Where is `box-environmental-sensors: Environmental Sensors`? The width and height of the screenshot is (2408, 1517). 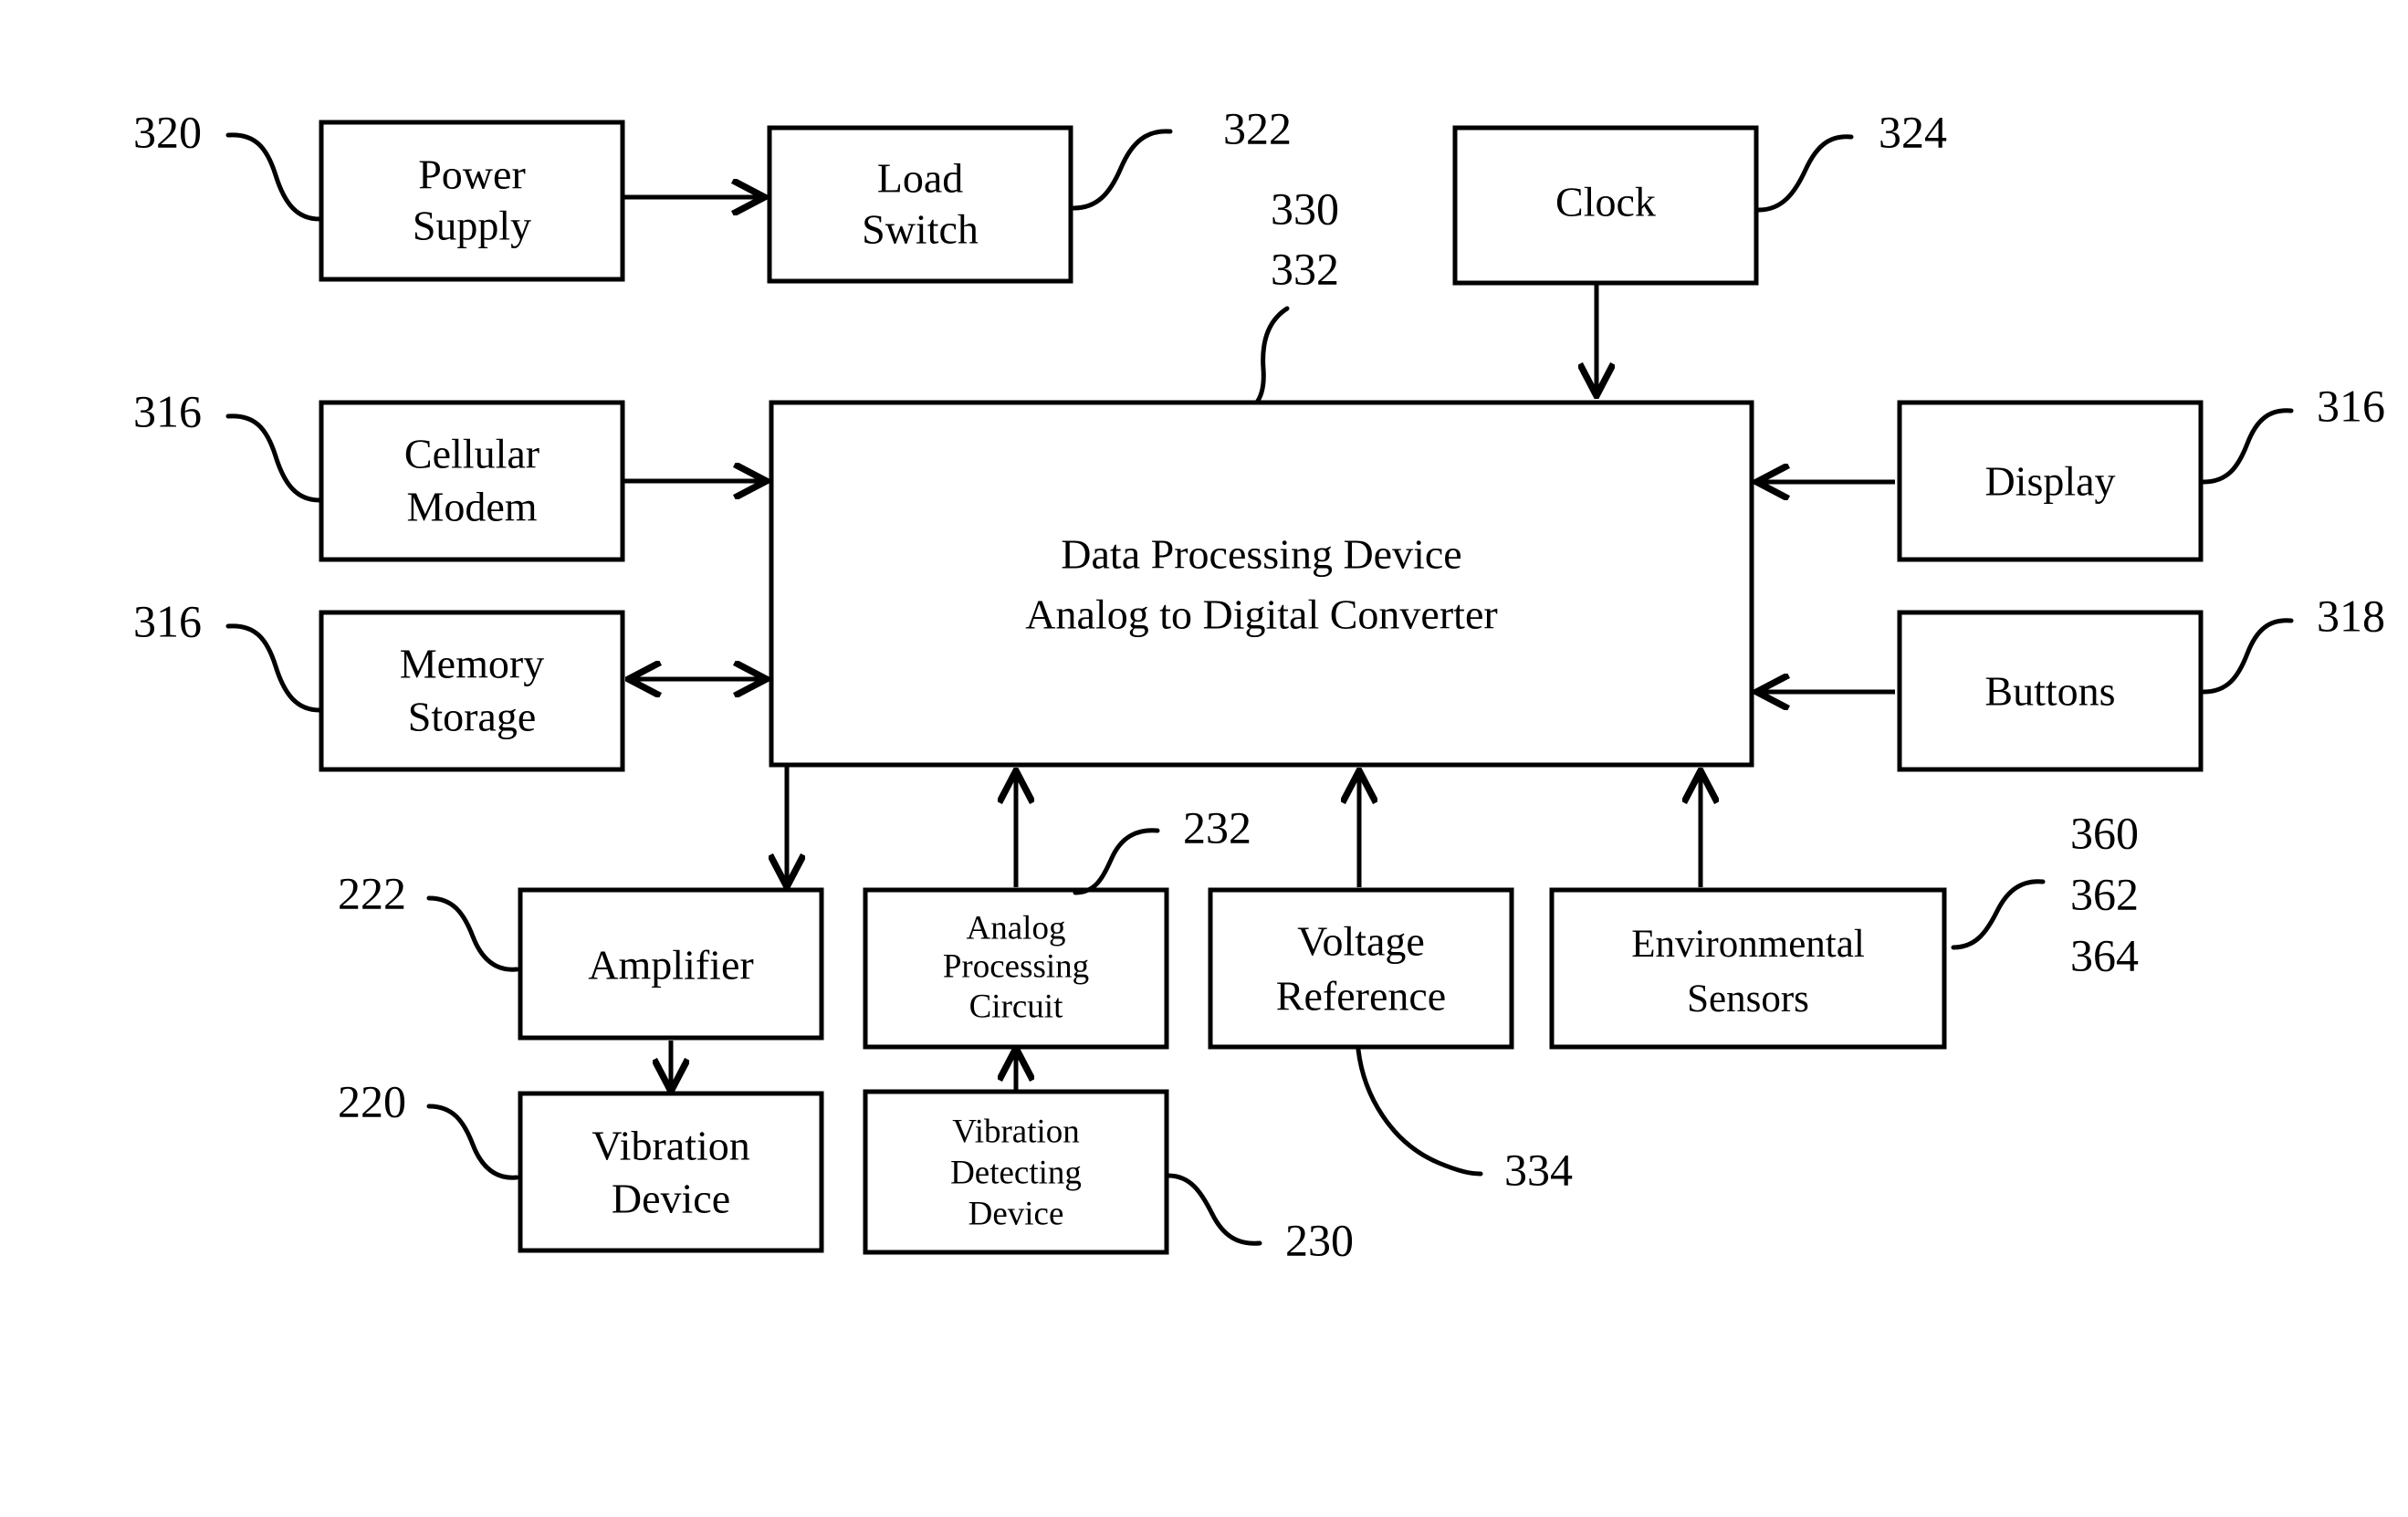
box-environmental-sensors: Environmental Sensors is located at coordinates (1748, 969).